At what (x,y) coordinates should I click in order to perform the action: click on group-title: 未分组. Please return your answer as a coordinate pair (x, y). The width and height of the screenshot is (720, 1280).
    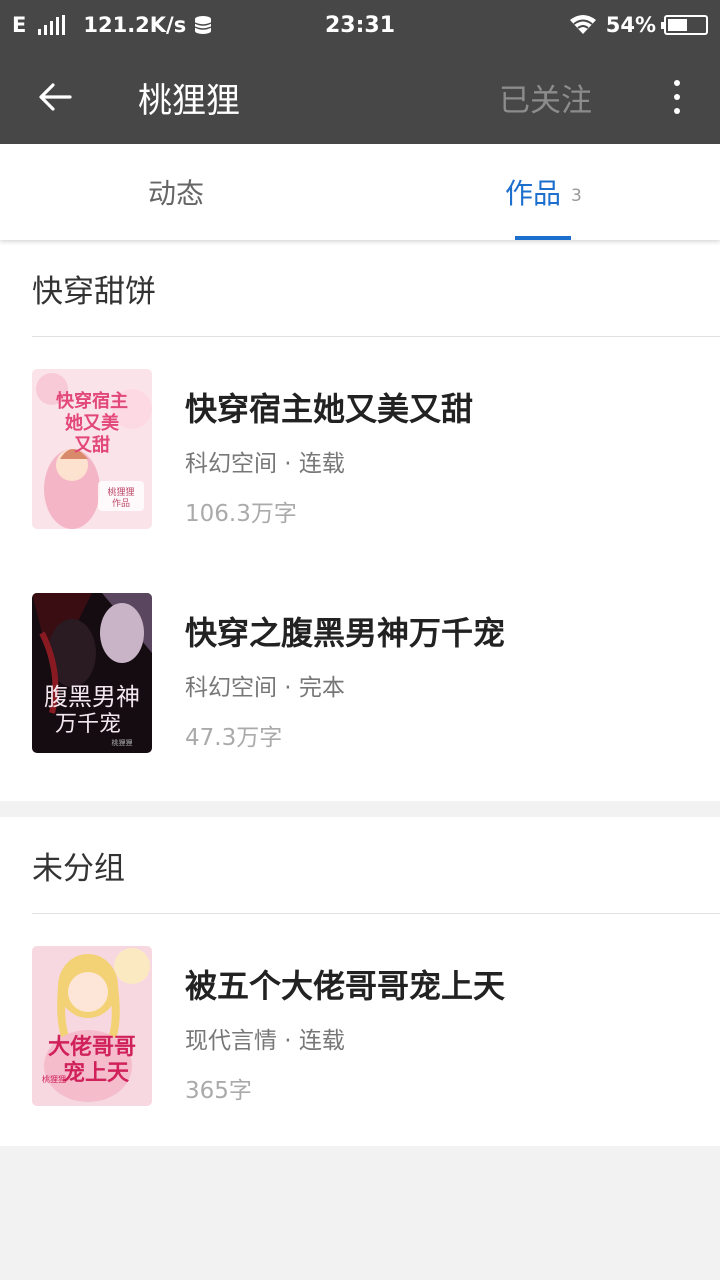
    Looking at the image, I should click on (78, 868).